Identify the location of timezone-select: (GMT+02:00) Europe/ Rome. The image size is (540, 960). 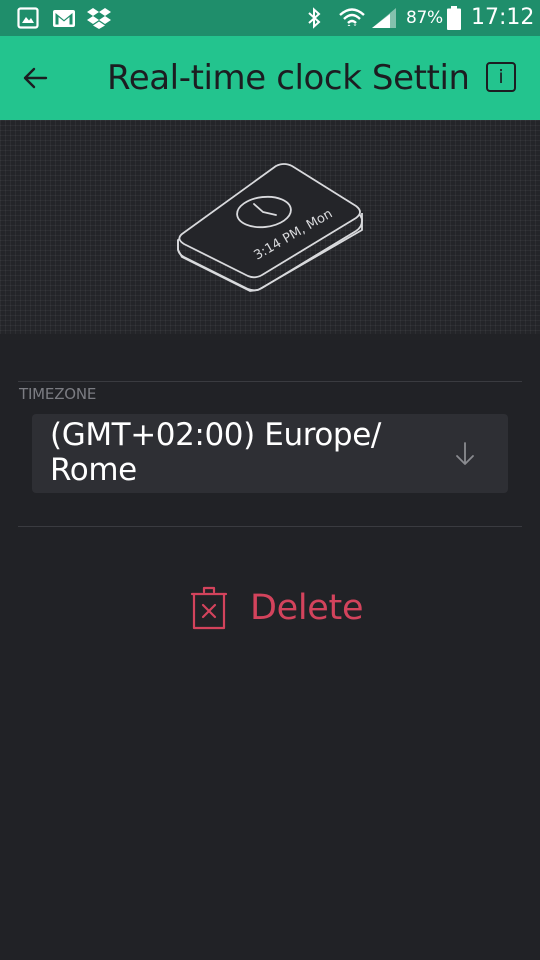
(270, 453).